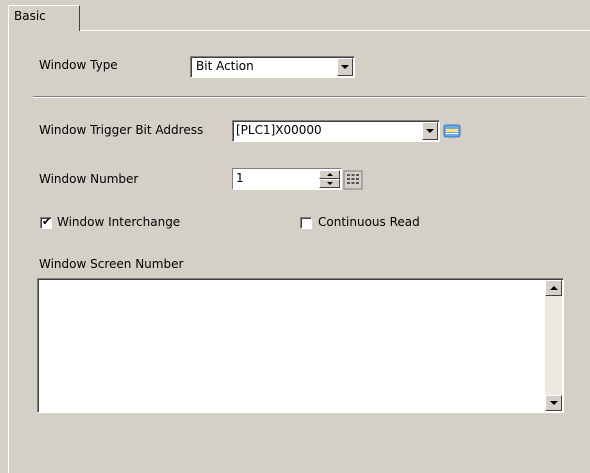  I want to click on window-type-dropdown-button, so click(345, 67).